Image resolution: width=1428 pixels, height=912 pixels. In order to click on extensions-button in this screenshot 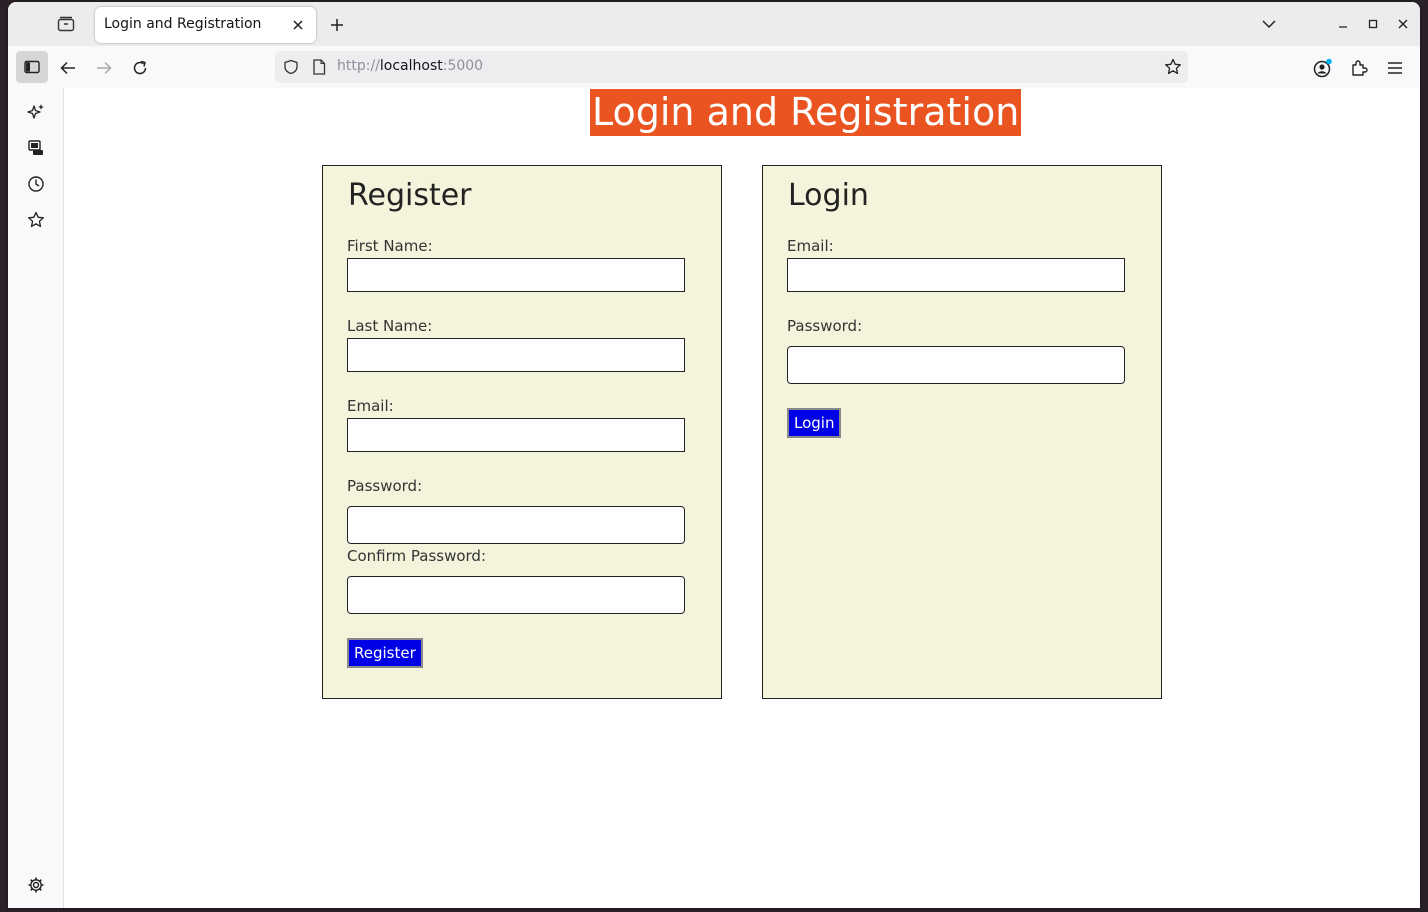, I will do `click(1359, 68)`.